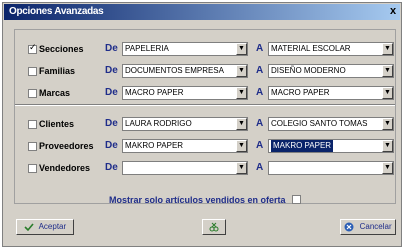 The width and height of the screenshot is (406, 251). Describe the element at coordinates (65, 168) in the screenshot. I see `vendedores-label: Vendedores` at that location.